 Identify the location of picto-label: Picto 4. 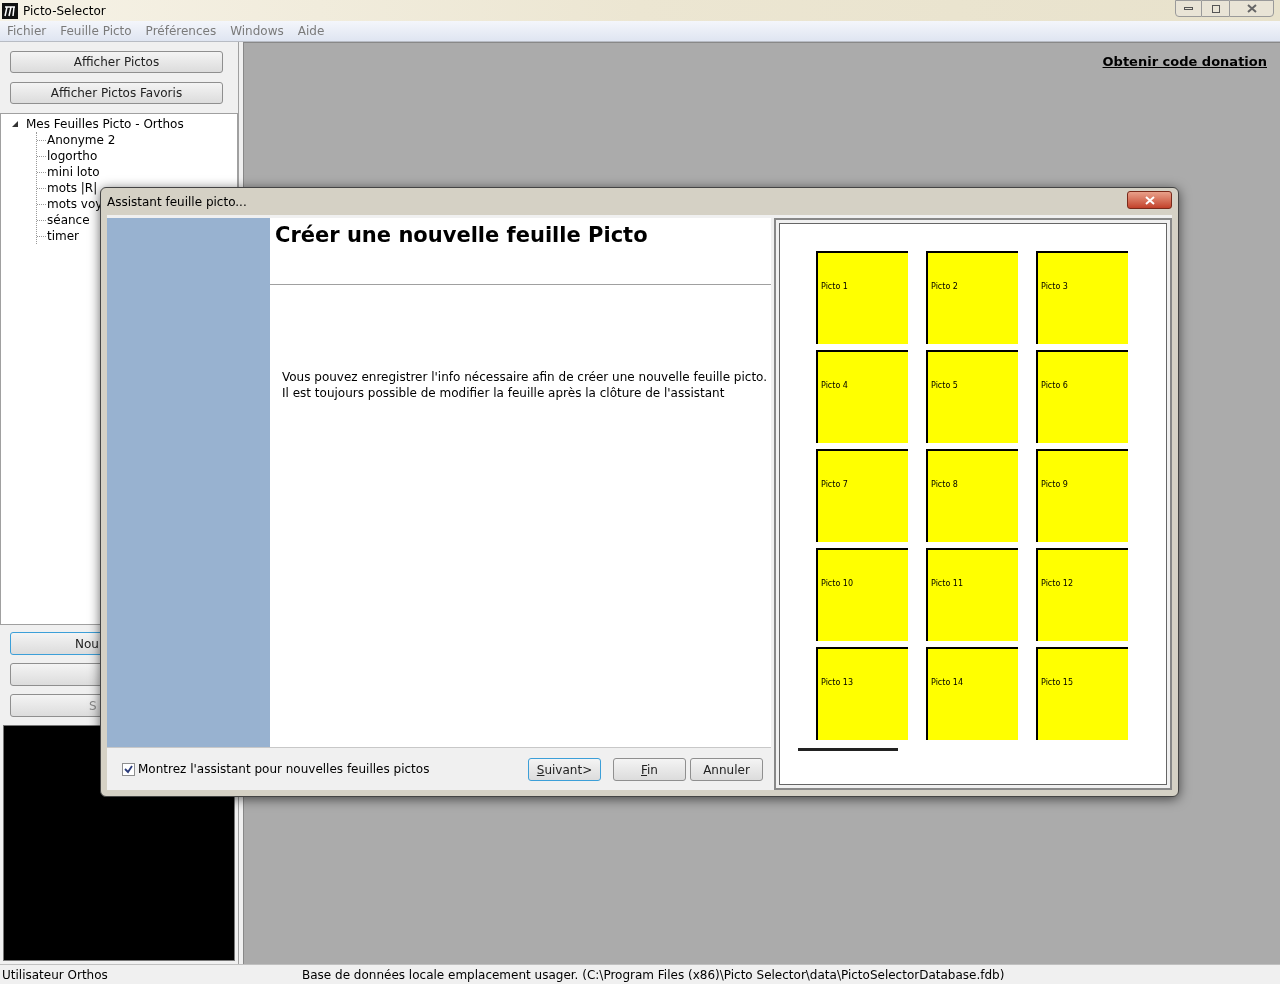
(834, 385).